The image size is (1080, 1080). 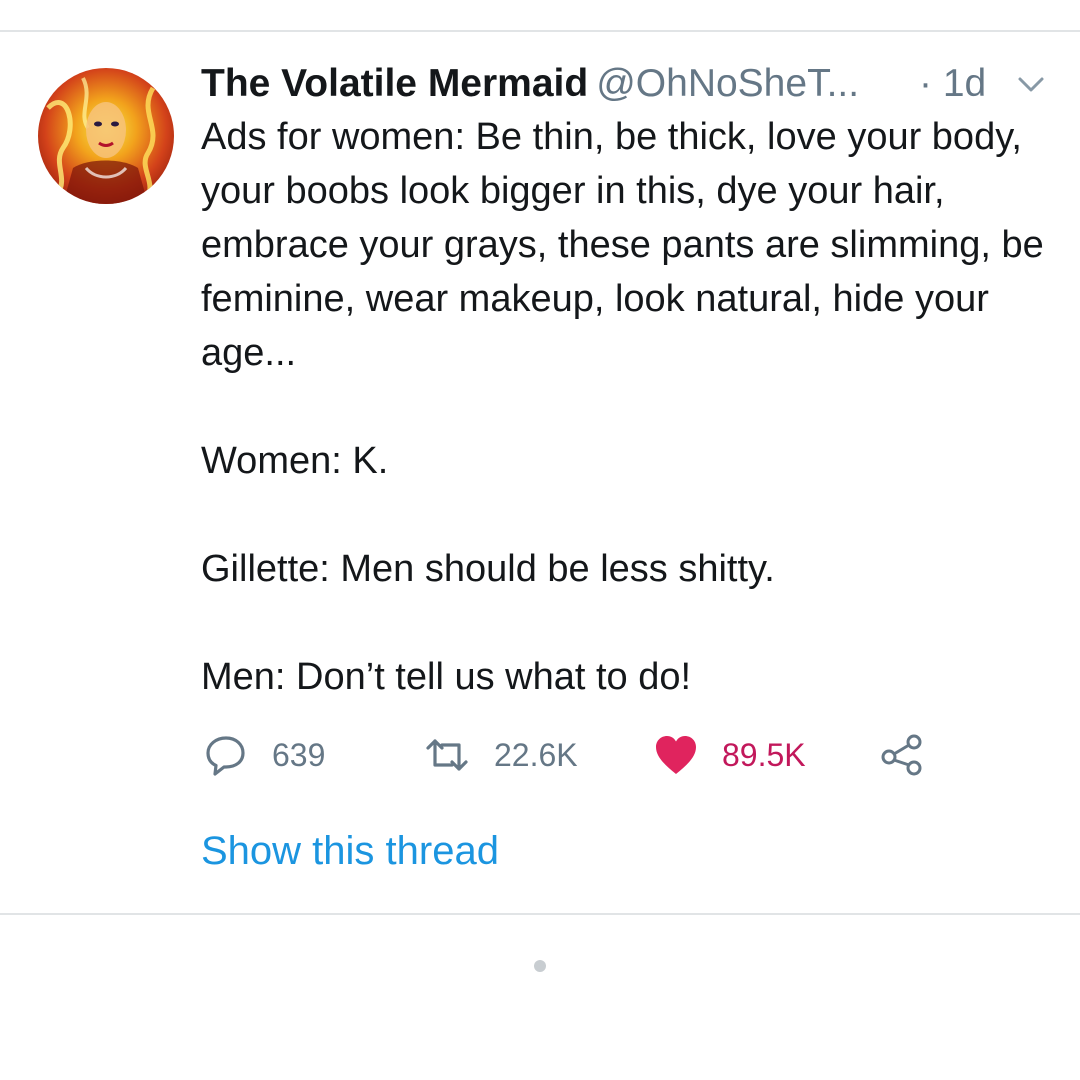 What do you see at coordinates (299, 755) in the screenshot?
I see `reply-count: 639` at bounding box center [299, 755].